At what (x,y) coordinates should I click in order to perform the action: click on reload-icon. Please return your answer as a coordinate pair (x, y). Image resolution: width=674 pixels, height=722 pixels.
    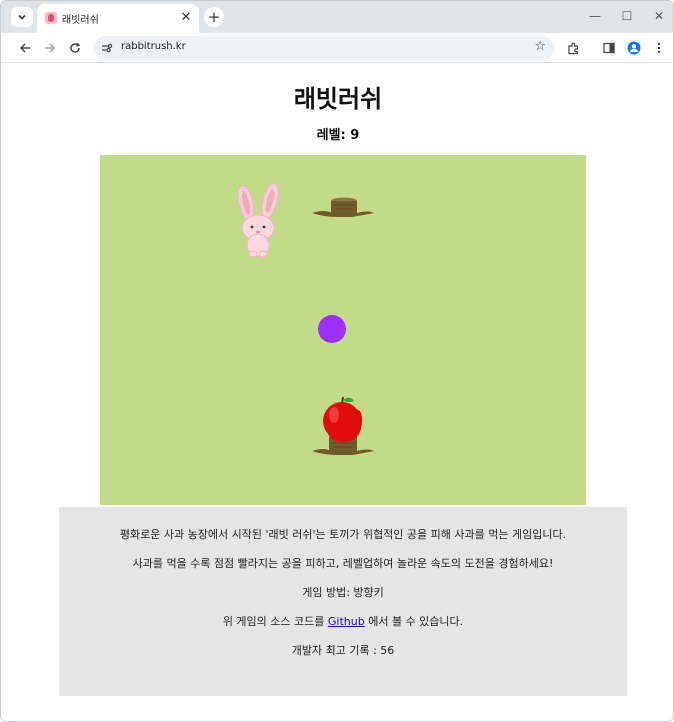
    Looking at the image, I should click on (75, 47).